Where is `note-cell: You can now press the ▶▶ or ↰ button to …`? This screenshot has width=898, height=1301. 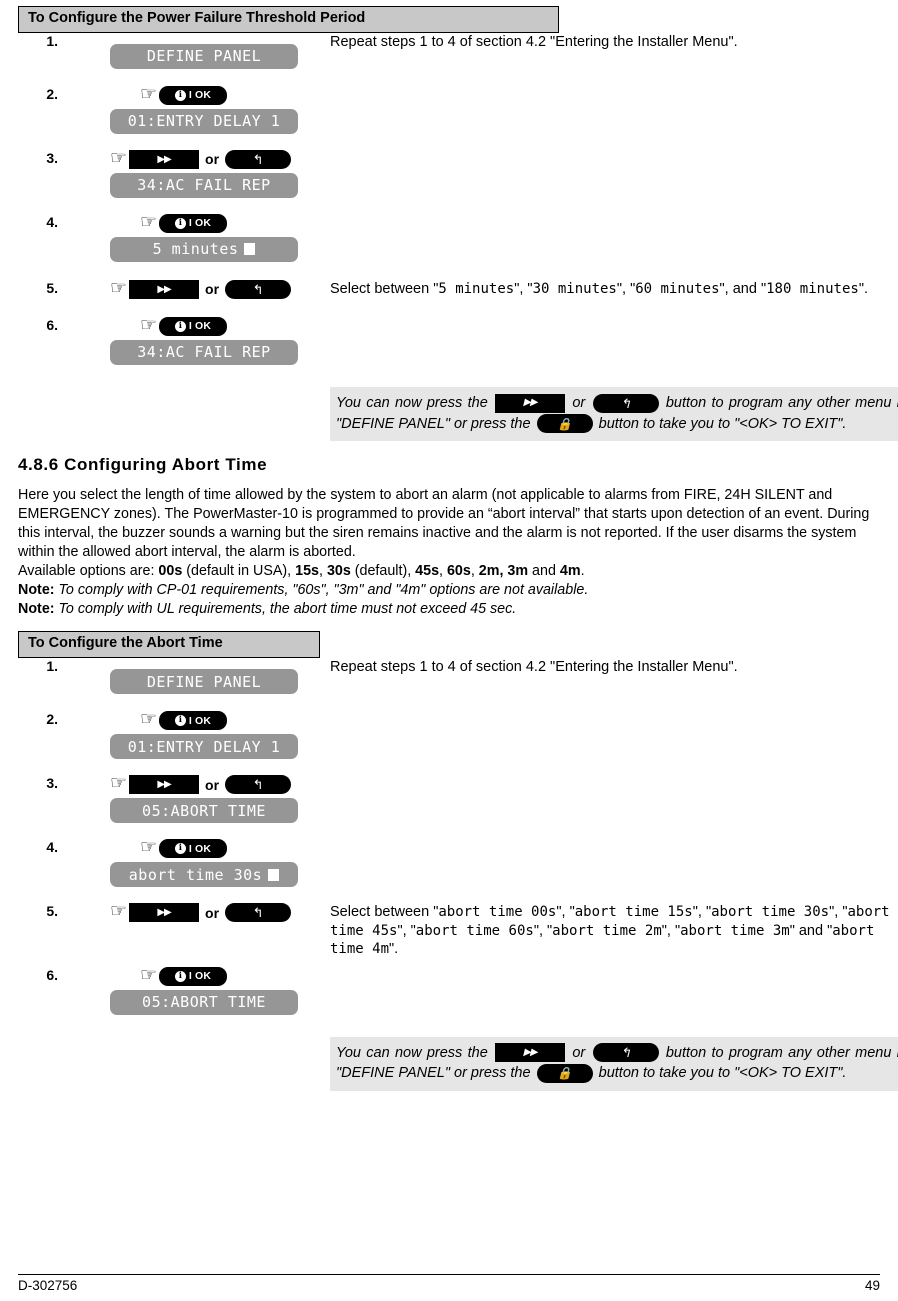 note-cell: You can now press the ▶▶ or ↰ button to … is located at coordinates (614, 1063).